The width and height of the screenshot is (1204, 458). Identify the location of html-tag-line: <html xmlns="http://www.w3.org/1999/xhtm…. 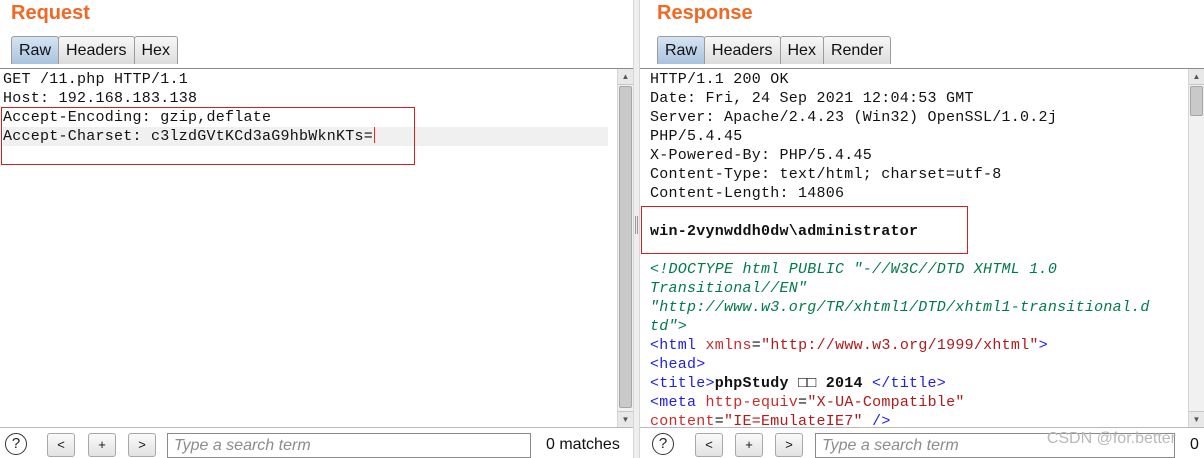
(900, 345).